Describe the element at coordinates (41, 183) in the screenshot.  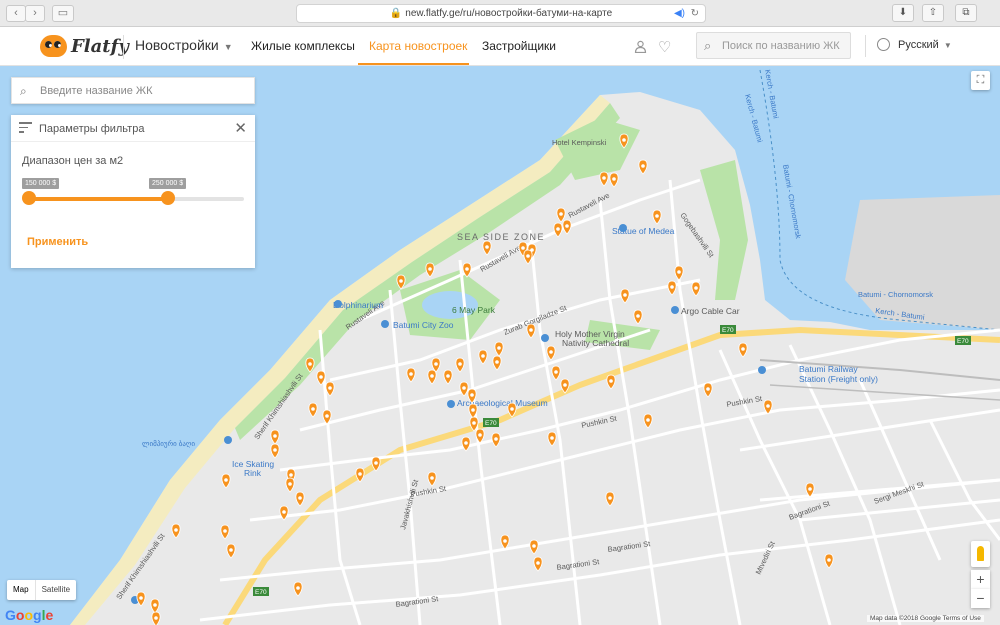
I see `min-price-tag: 150 000 $` at that location.